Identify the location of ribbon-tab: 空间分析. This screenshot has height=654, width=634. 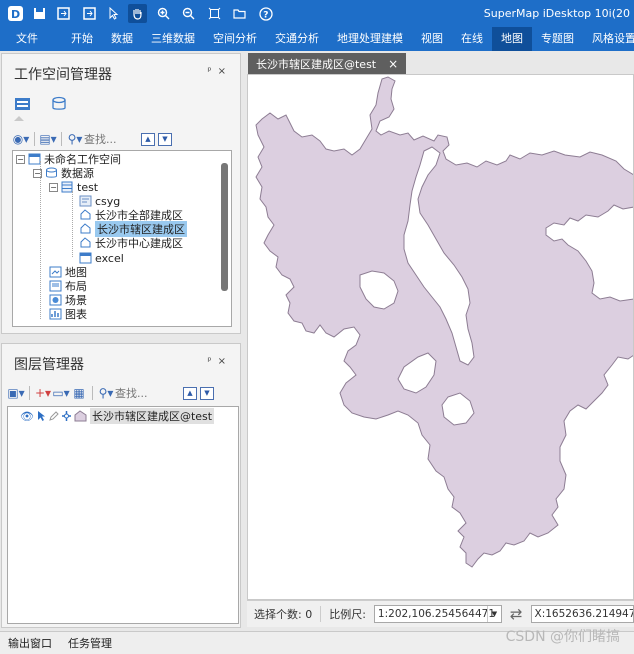
(235, 39).